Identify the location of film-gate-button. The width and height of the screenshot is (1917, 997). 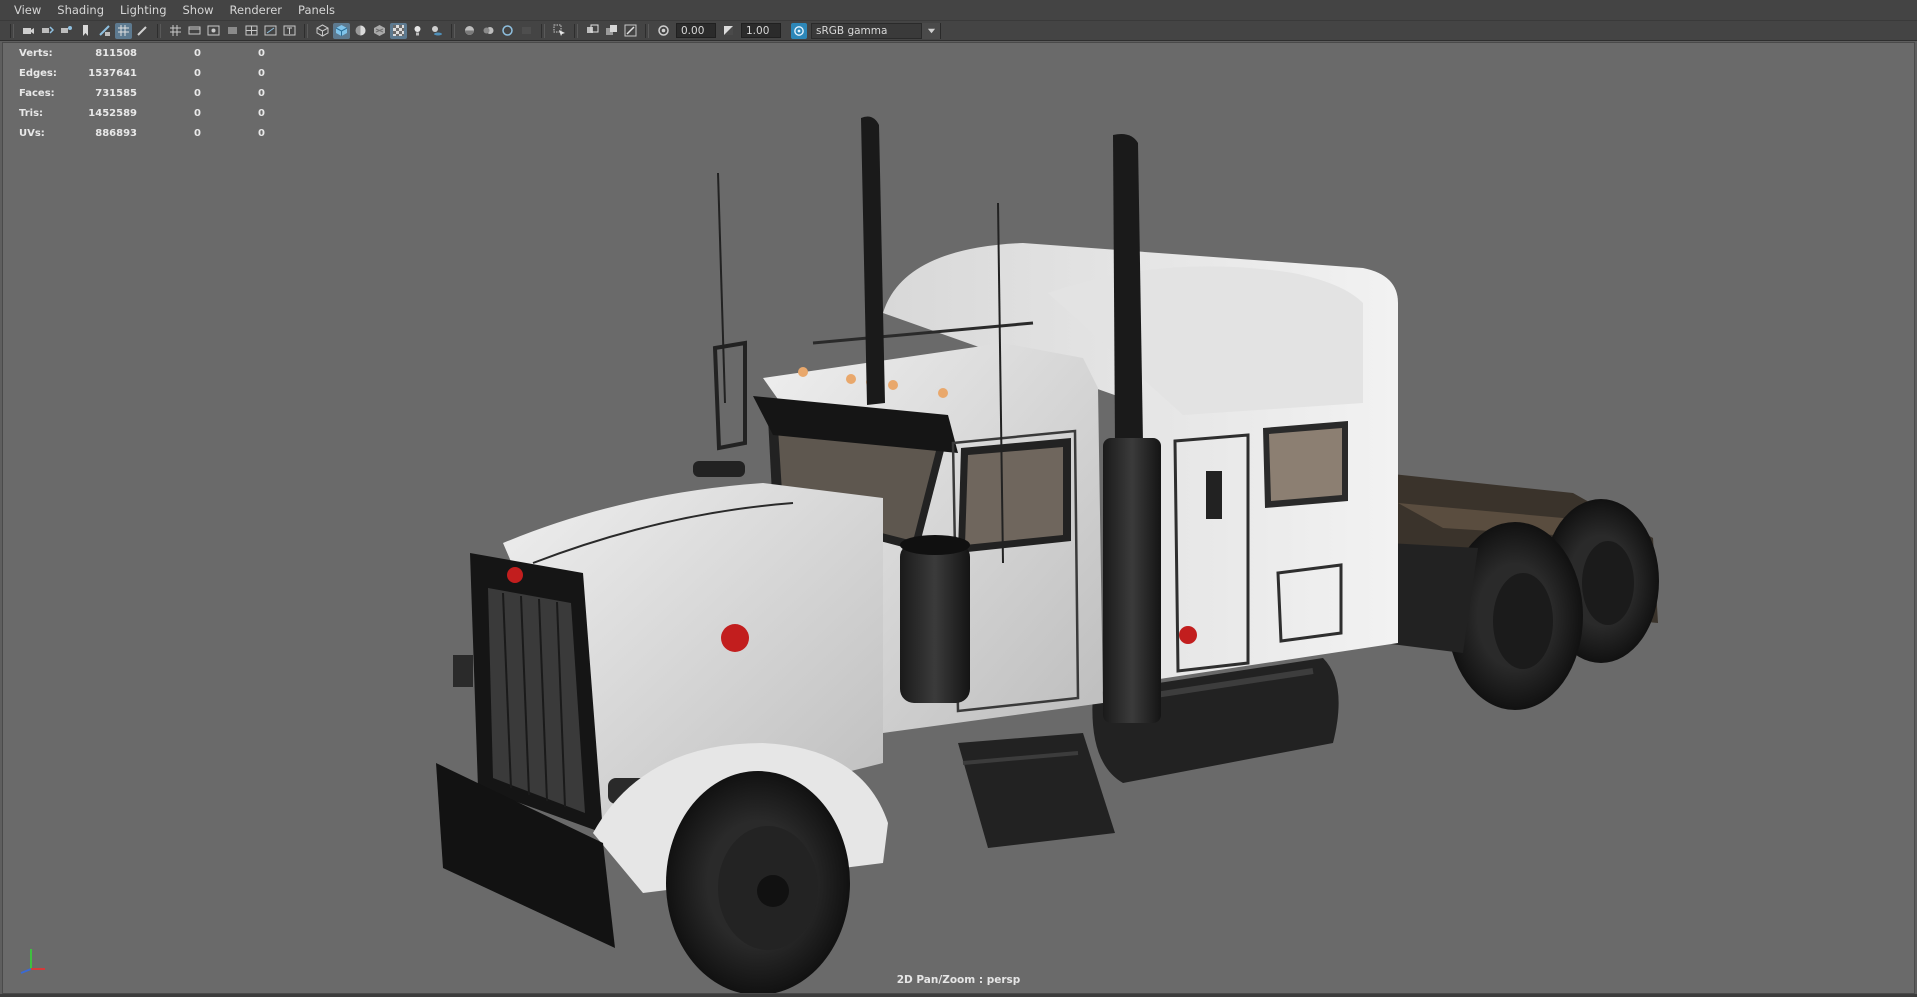
(175, 31).